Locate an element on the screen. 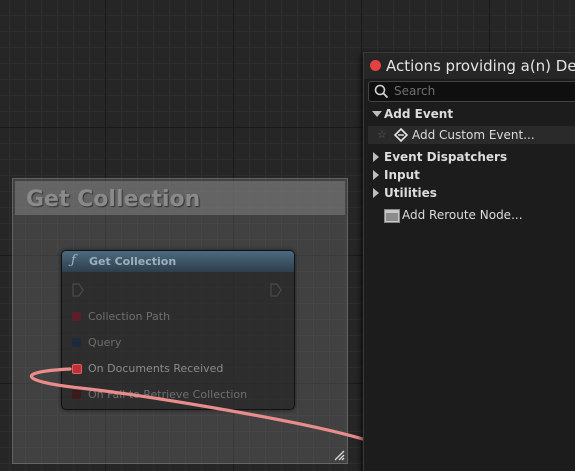 The image size is (575, 471). reroute-node-icon is located at coordinates (392, 216).